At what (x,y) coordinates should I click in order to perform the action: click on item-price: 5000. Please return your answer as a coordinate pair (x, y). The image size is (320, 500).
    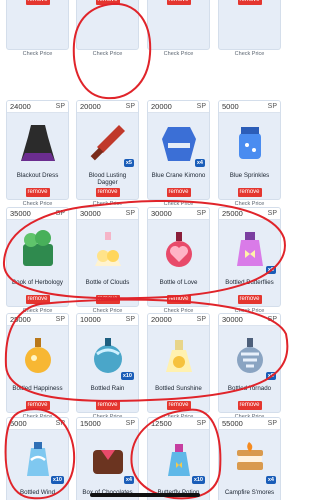
    Looking at the image, I should click on (230, 106).